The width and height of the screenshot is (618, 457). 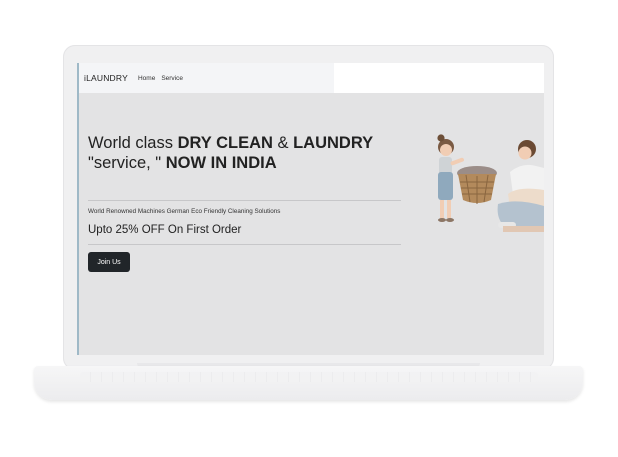 What do you see at coordinates (244, 244) in the screenshot?
I see `divider-bottom` at bounding box center [244, 244].